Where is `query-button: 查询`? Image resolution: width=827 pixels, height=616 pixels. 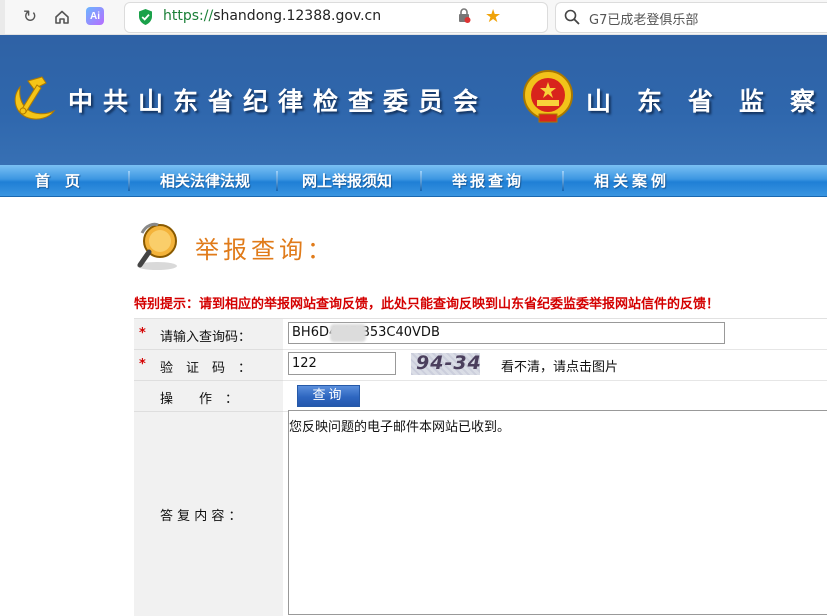 query-button: 查询 is located at coordinates (328, 396).